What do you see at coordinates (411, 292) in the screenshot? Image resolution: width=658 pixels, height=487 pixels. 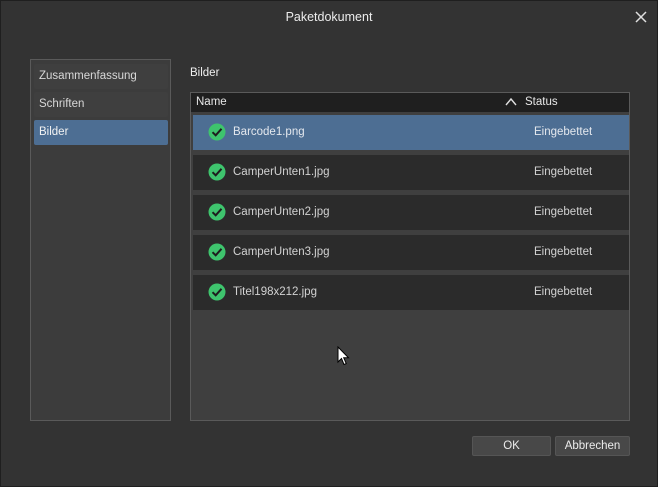 I see `table-row: Titel198x212.jpg Eingebettet` at bounding box center [411, 292].